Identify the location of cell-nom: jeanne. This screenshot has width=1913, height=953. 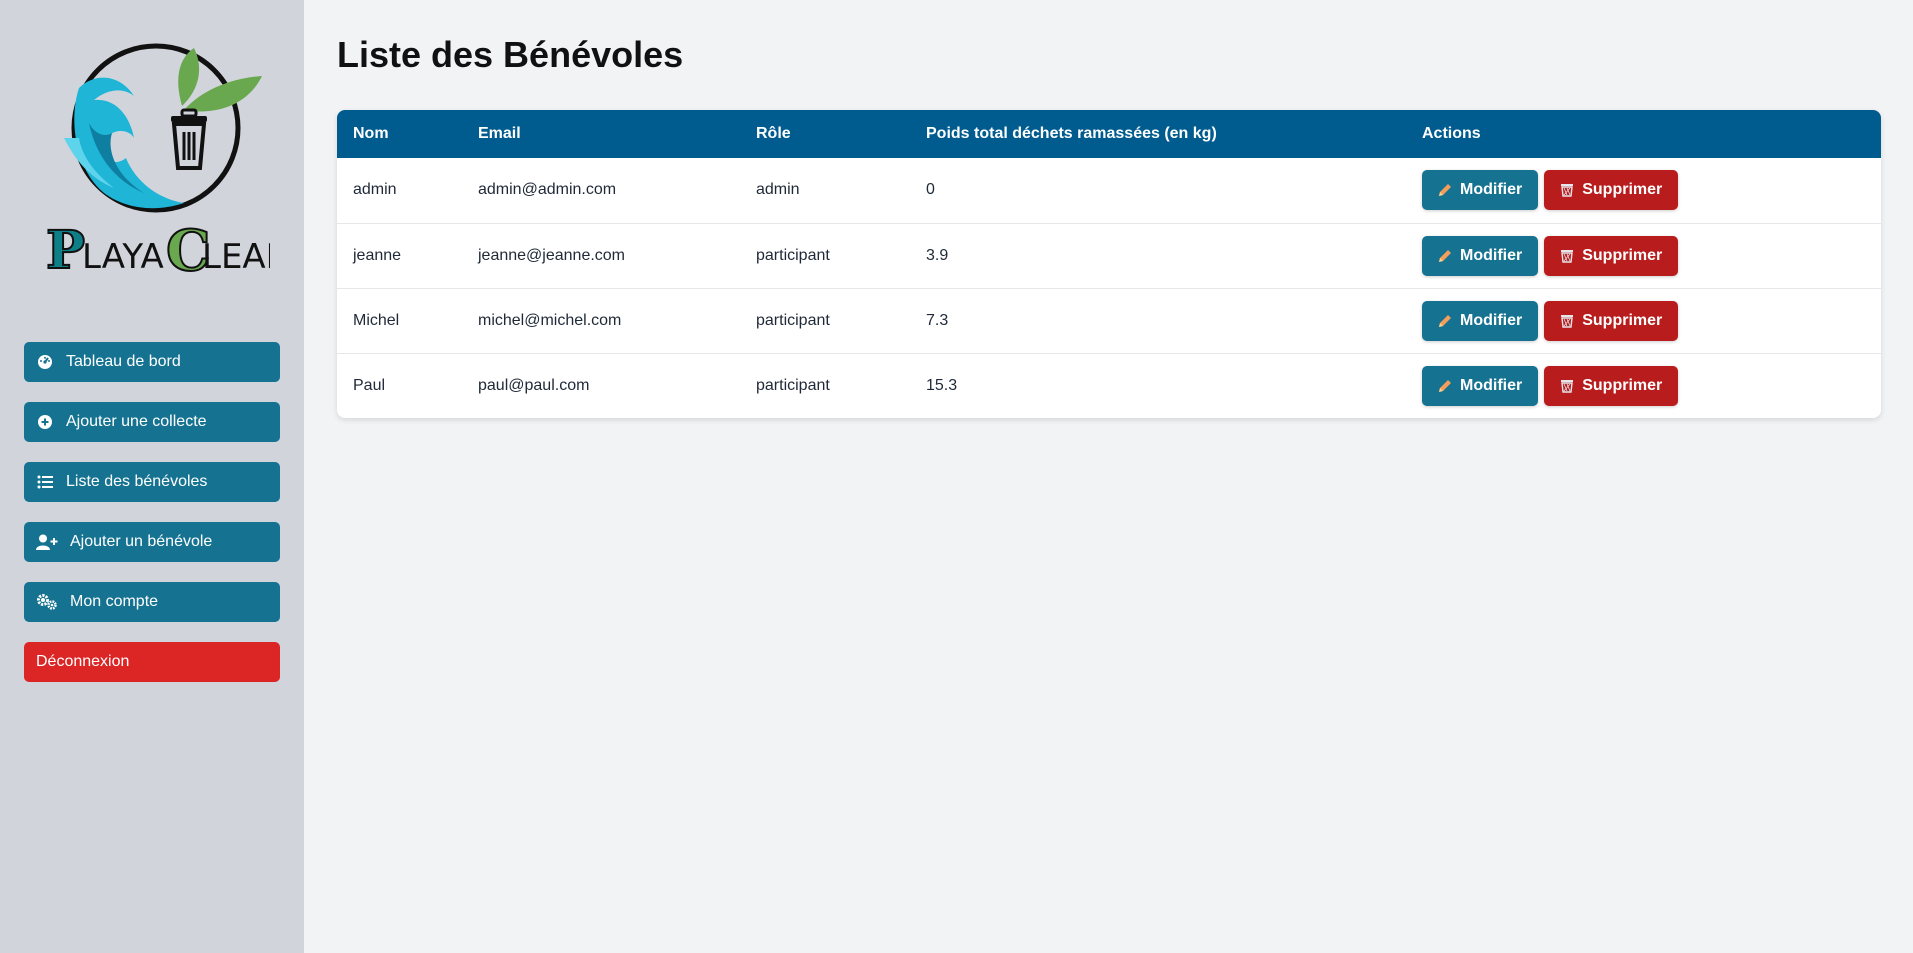
(377, 255).